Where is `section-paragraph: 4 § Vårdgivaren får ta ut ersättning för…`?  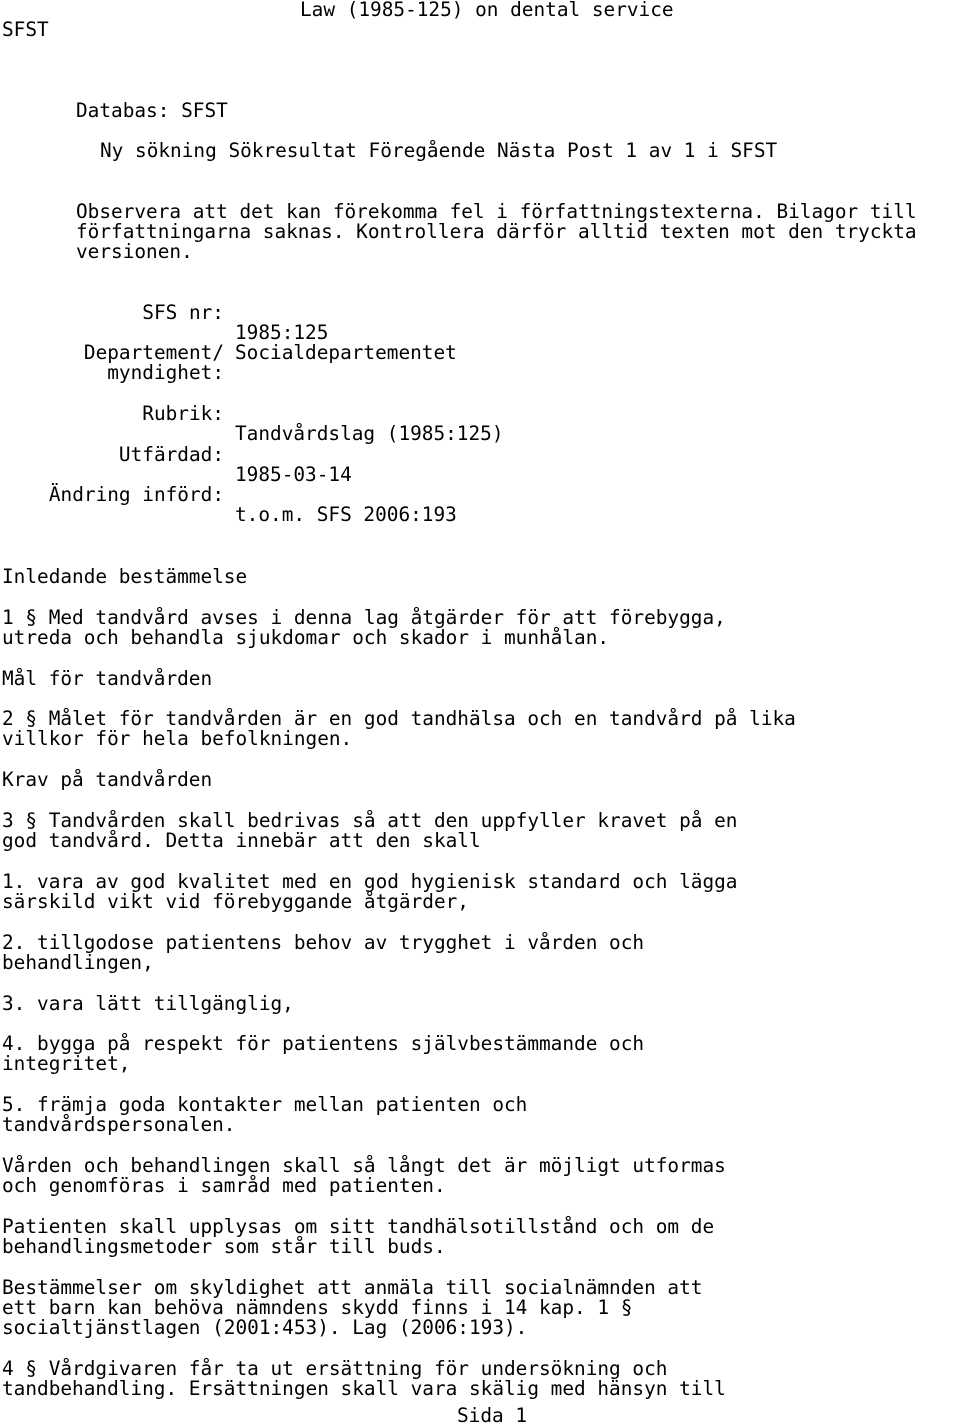
section-paragraph: 4 § Vårdgivaren får ta ut ersättning för… is located at coordinates (364, 1378).